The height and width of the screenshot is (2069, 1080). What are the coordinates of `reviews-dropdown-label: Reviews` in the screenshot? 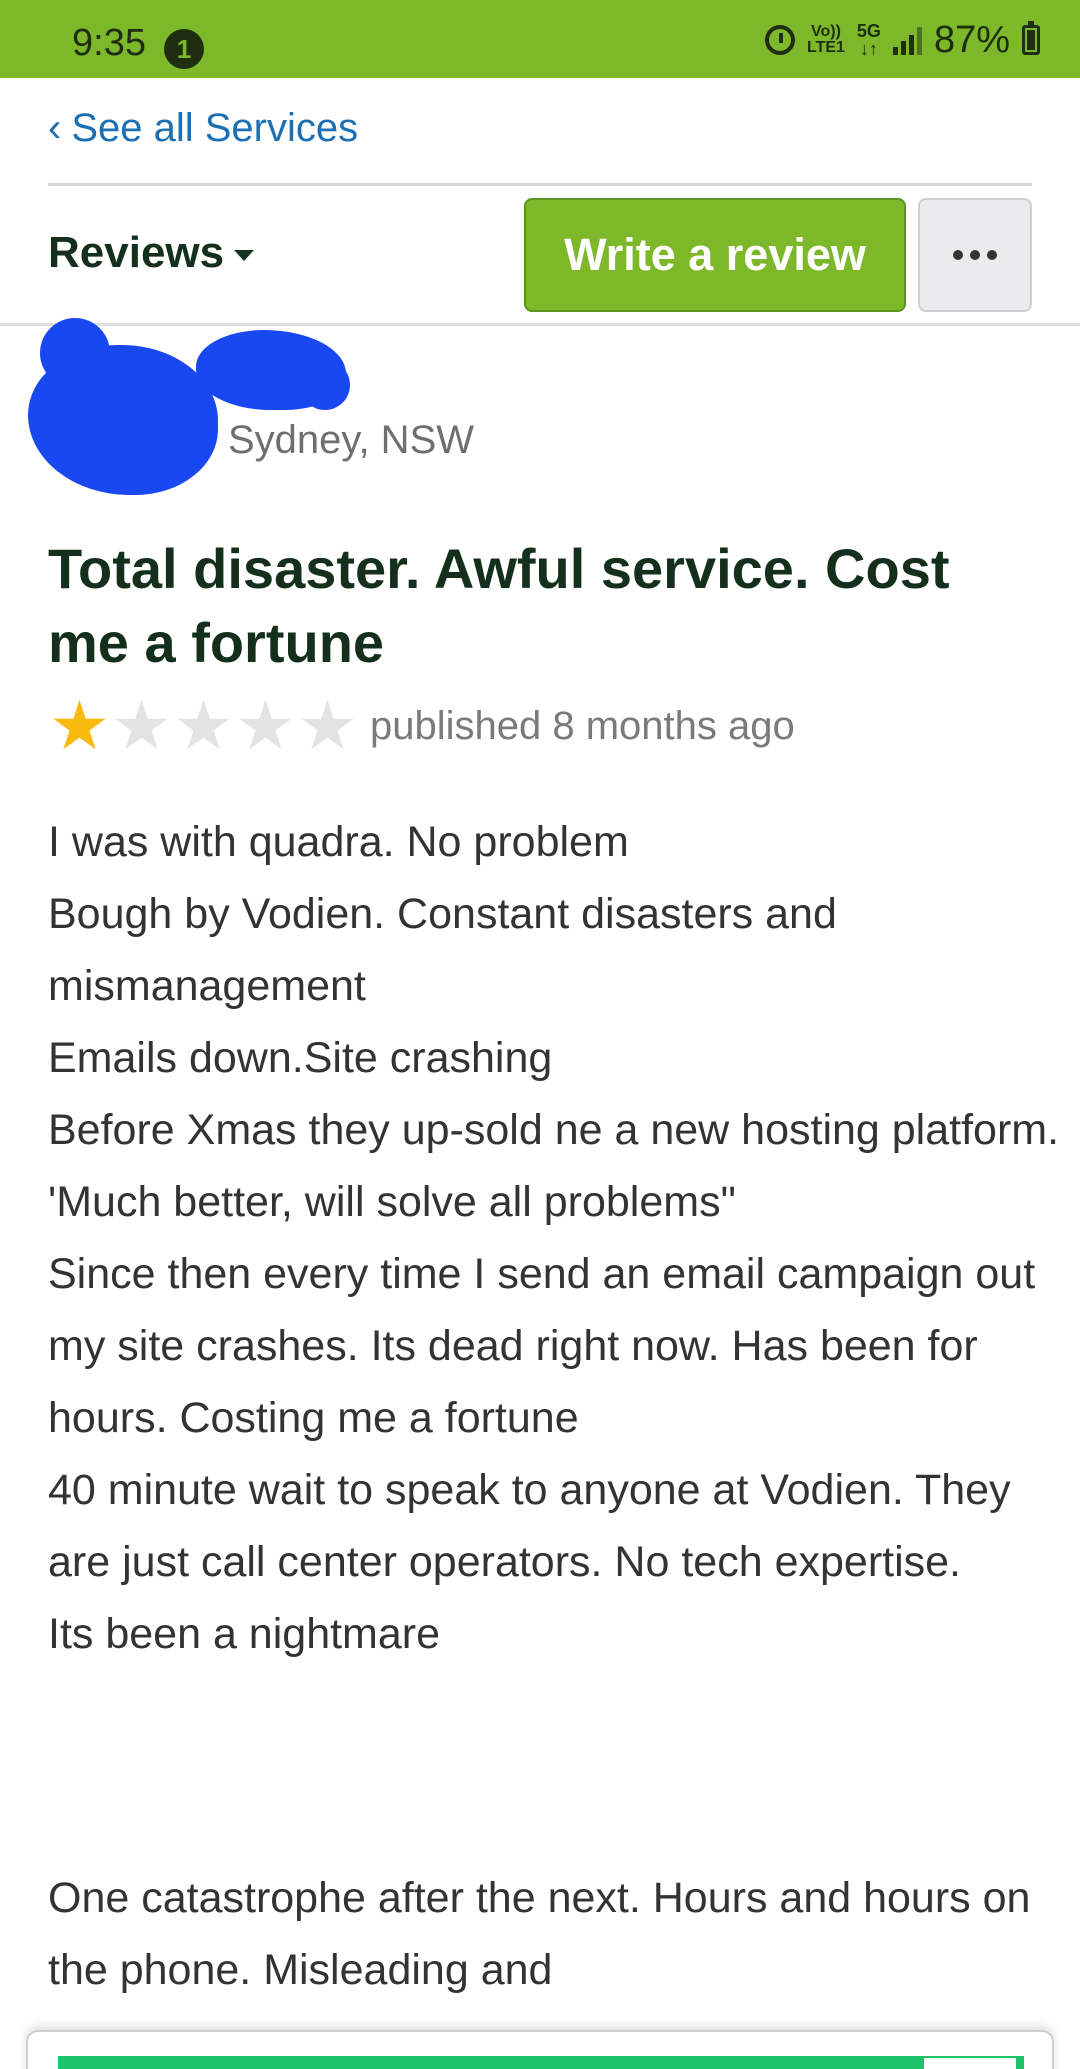 It's located at (136, 252).